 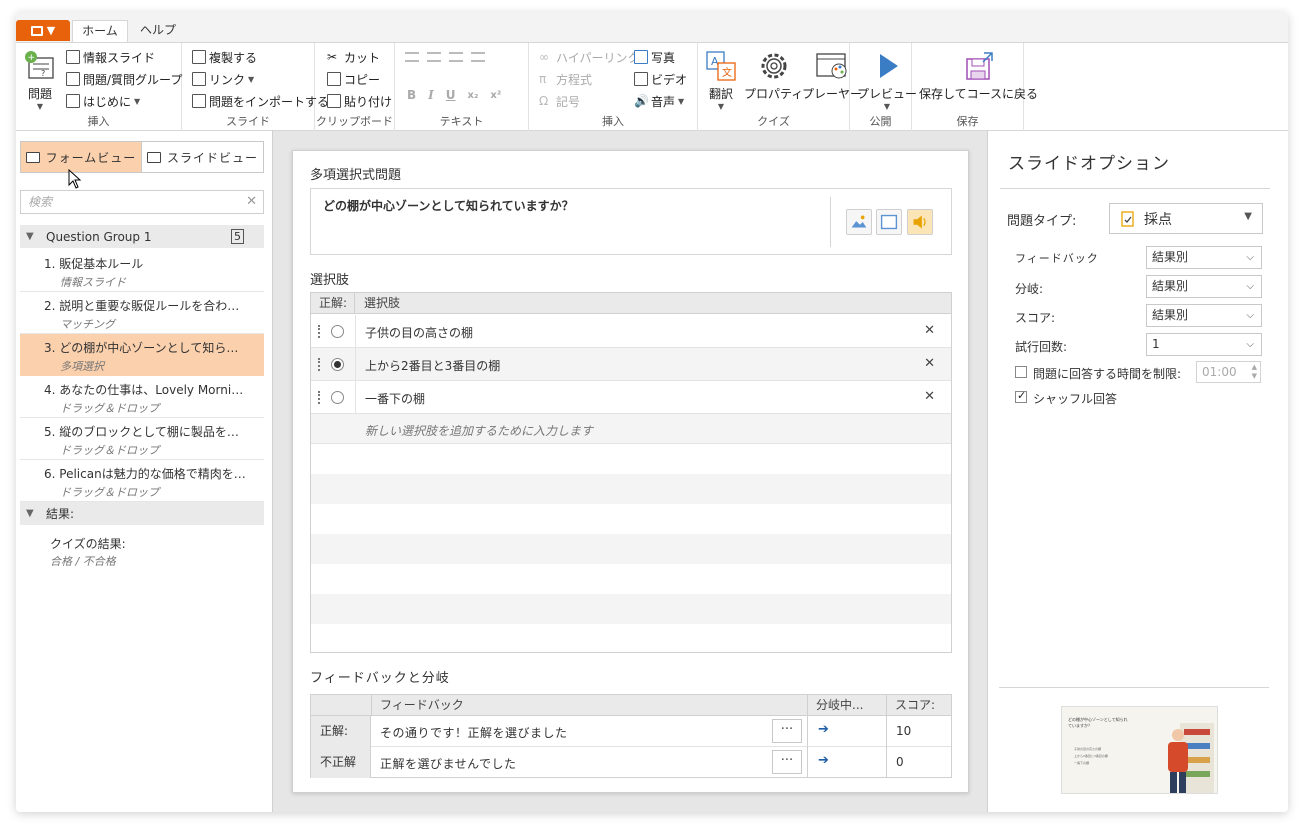 I want to click on list-item: 1. 販促基本ルール 情報スライド, so click(x=142, y=271).